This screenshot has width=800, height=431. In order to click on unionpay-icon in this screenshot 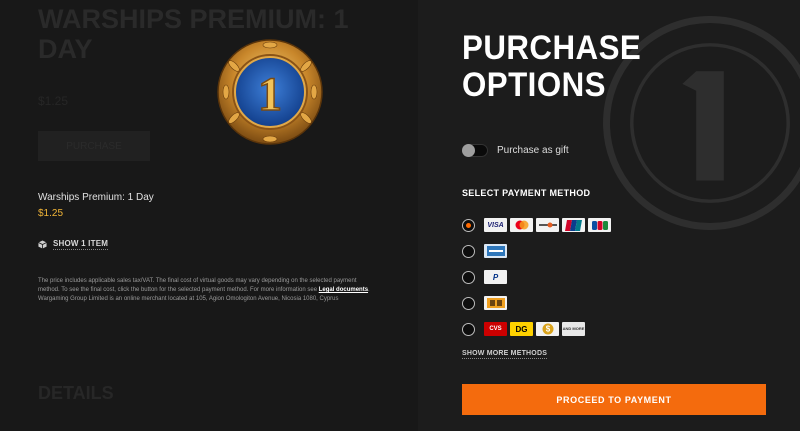, I will do `click(573, 225)`.